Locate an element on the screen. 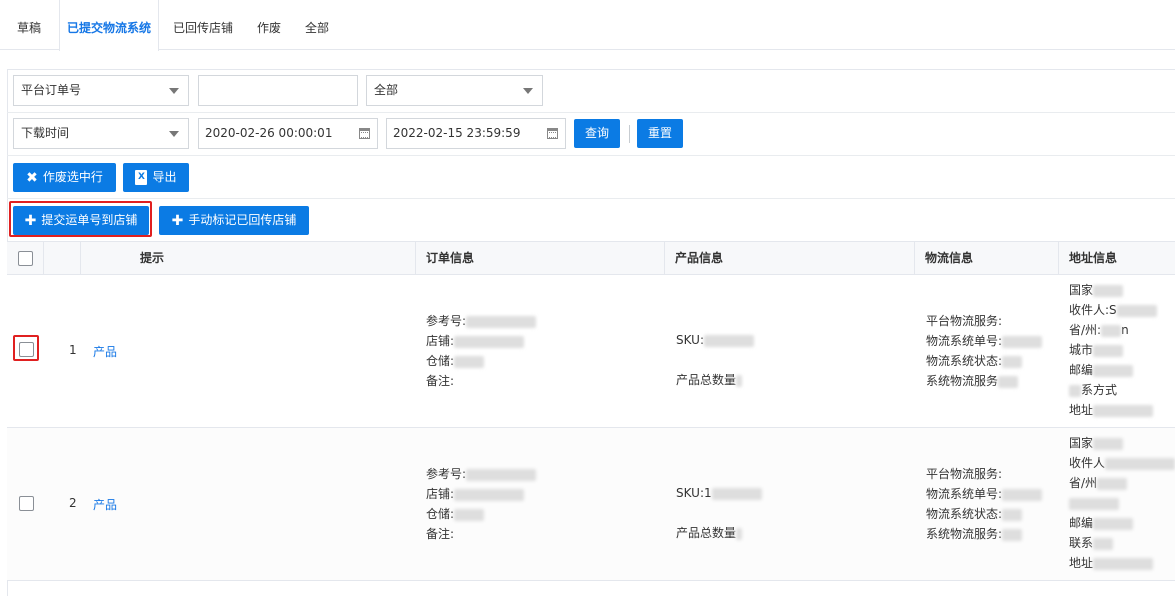  table-header: 提示 订单信息 产品信息 物流信息 地址信息 is located at coordinates (591, 258).